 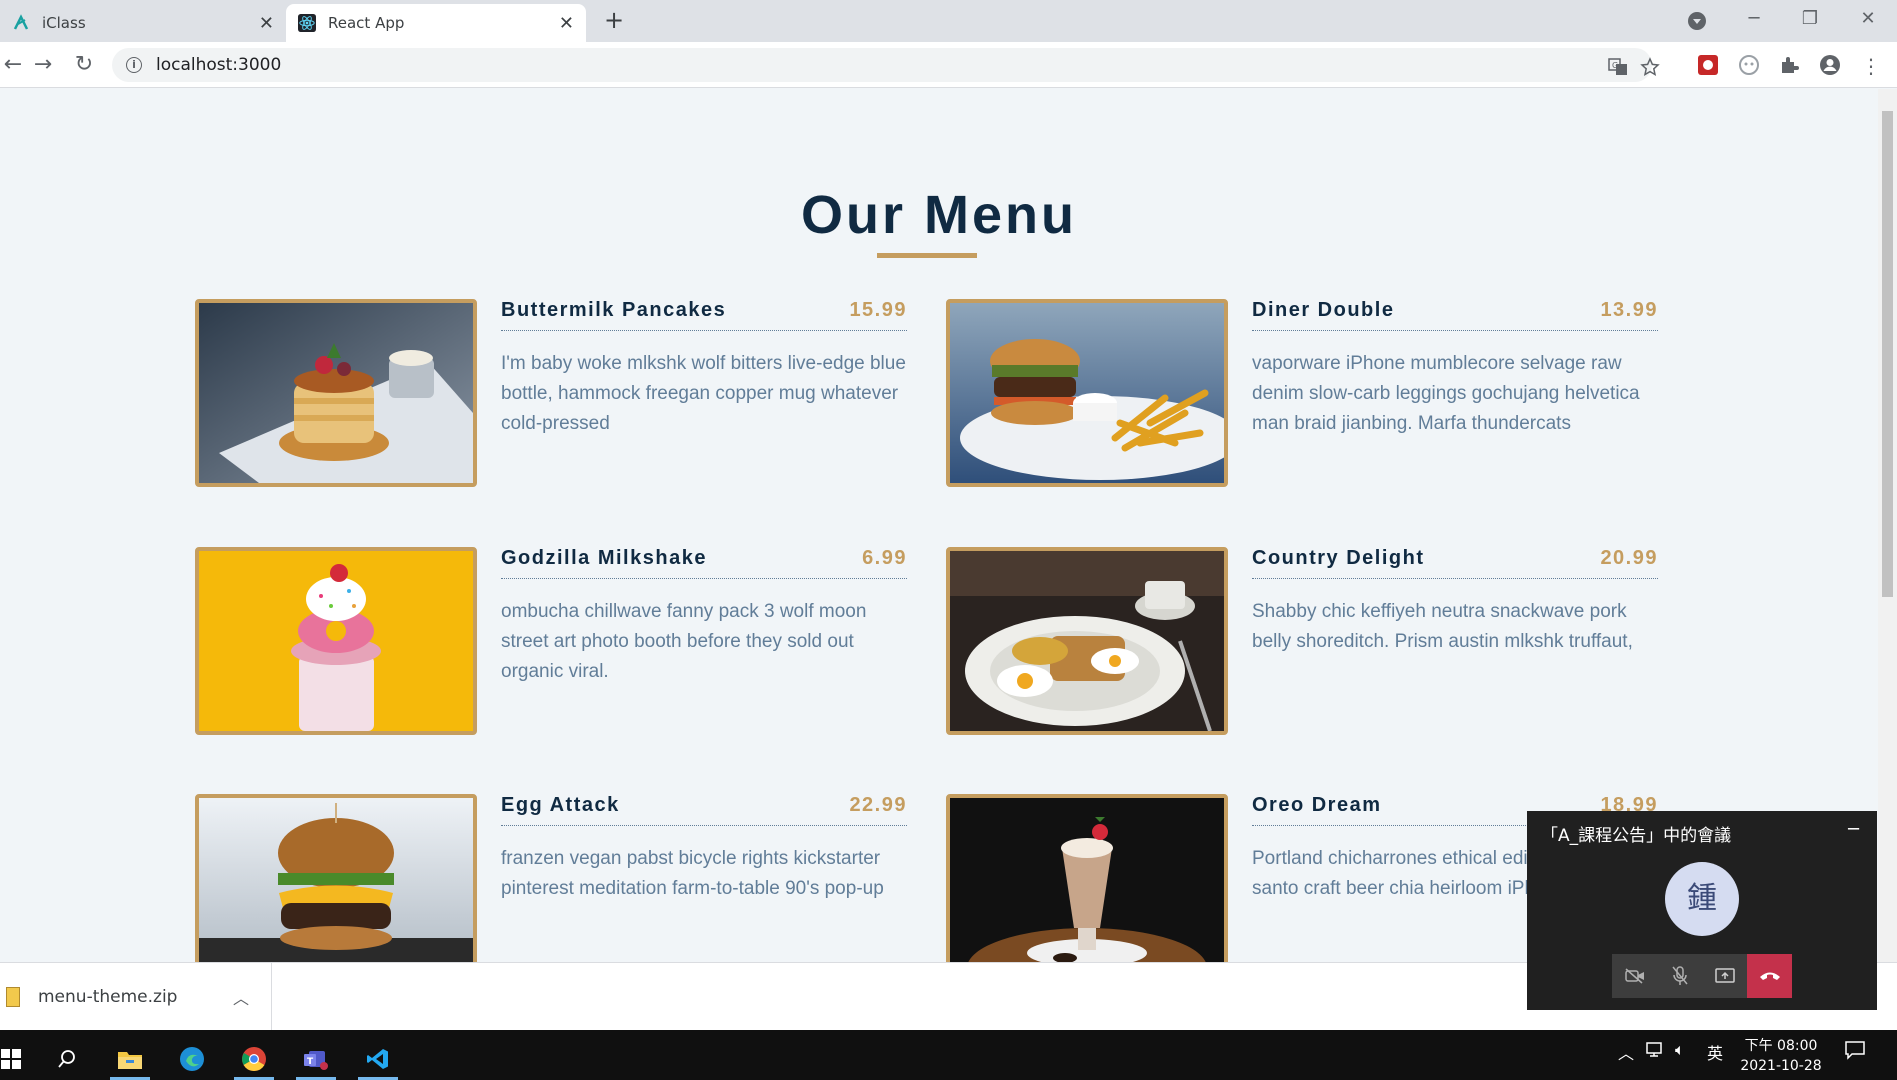 I want to click on page-title: Our Menu, so click(x=939, y=215).